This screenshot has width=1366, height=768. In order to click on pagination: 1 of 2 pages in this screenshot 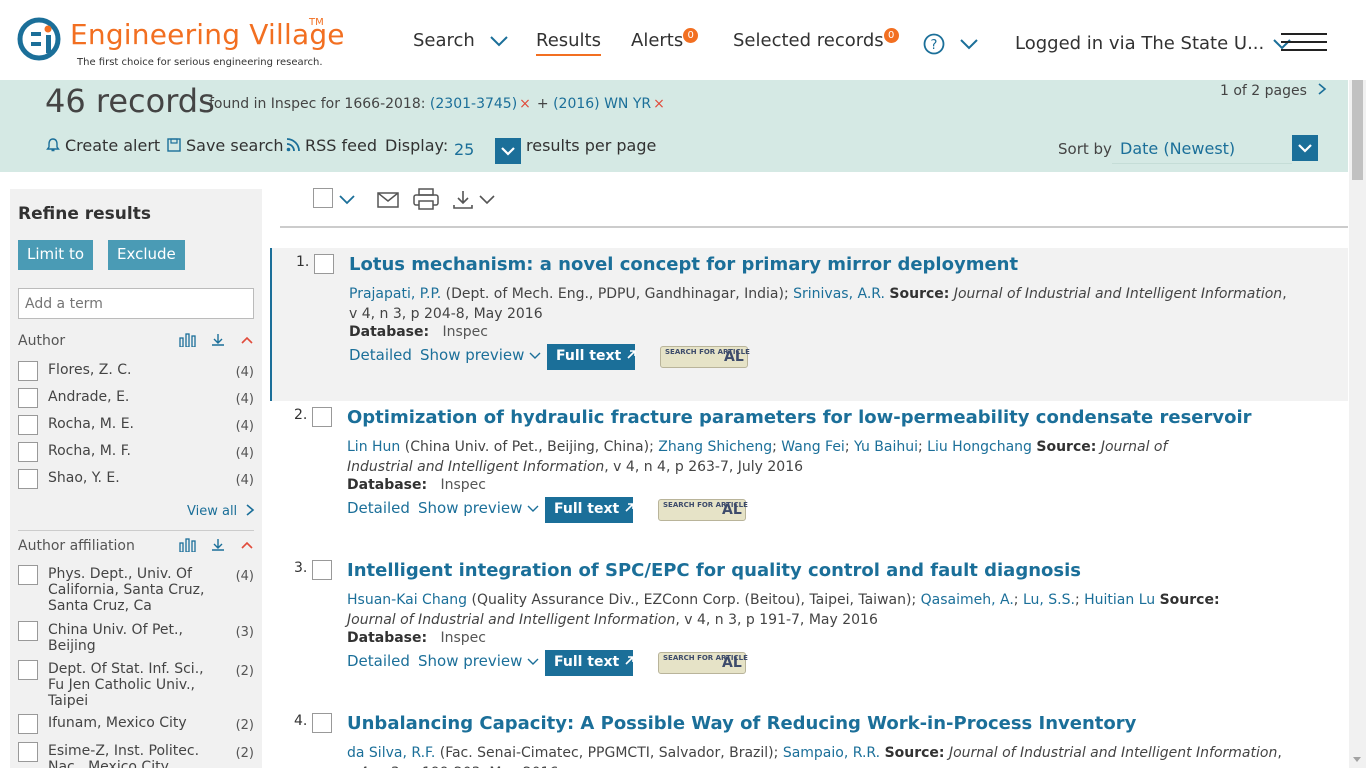, I will do `click(1273, 91)`.